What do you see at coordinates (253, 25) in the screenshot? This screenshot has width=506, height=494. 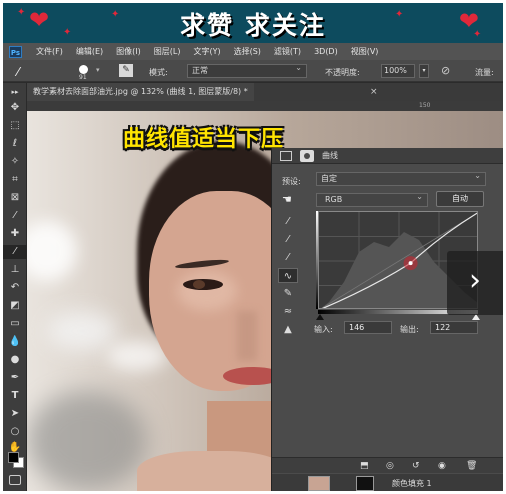 I see `banner-title: 求赞 求关注` at bounding box center [253, 25].